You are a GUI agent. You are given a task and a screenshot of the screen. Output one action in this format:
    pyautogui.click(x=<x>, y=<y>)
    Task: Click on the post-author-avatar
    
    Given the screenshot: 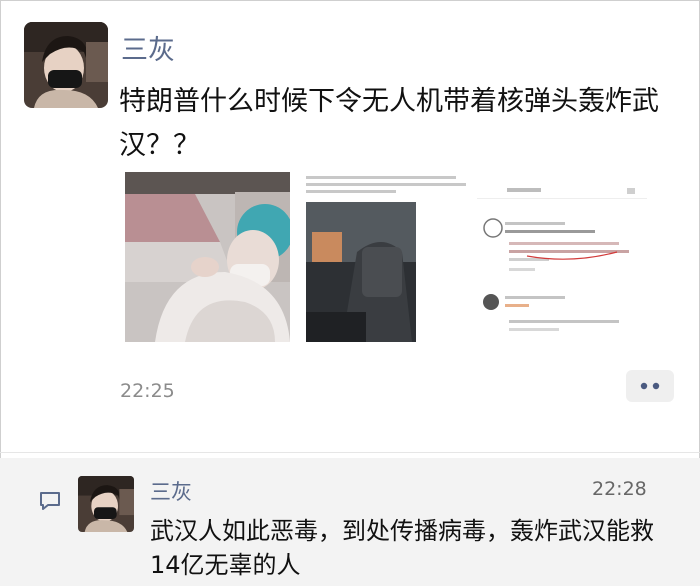 What is the action you would take?
    pyautogui.click(x=66, y=65)
    